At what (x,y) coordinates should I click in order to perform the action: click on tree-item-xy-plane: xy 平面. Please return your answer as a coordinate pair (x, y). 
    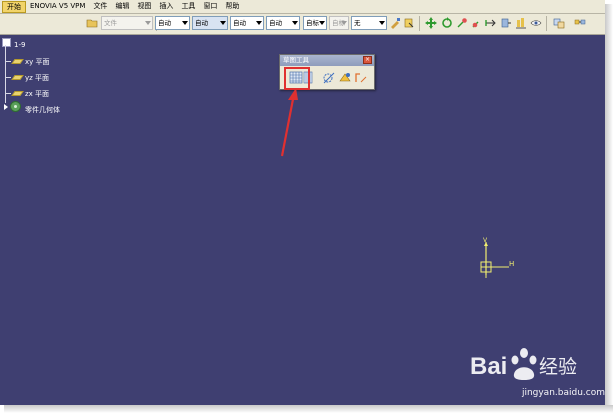
    Looking at the image, I should click on (37, 62).